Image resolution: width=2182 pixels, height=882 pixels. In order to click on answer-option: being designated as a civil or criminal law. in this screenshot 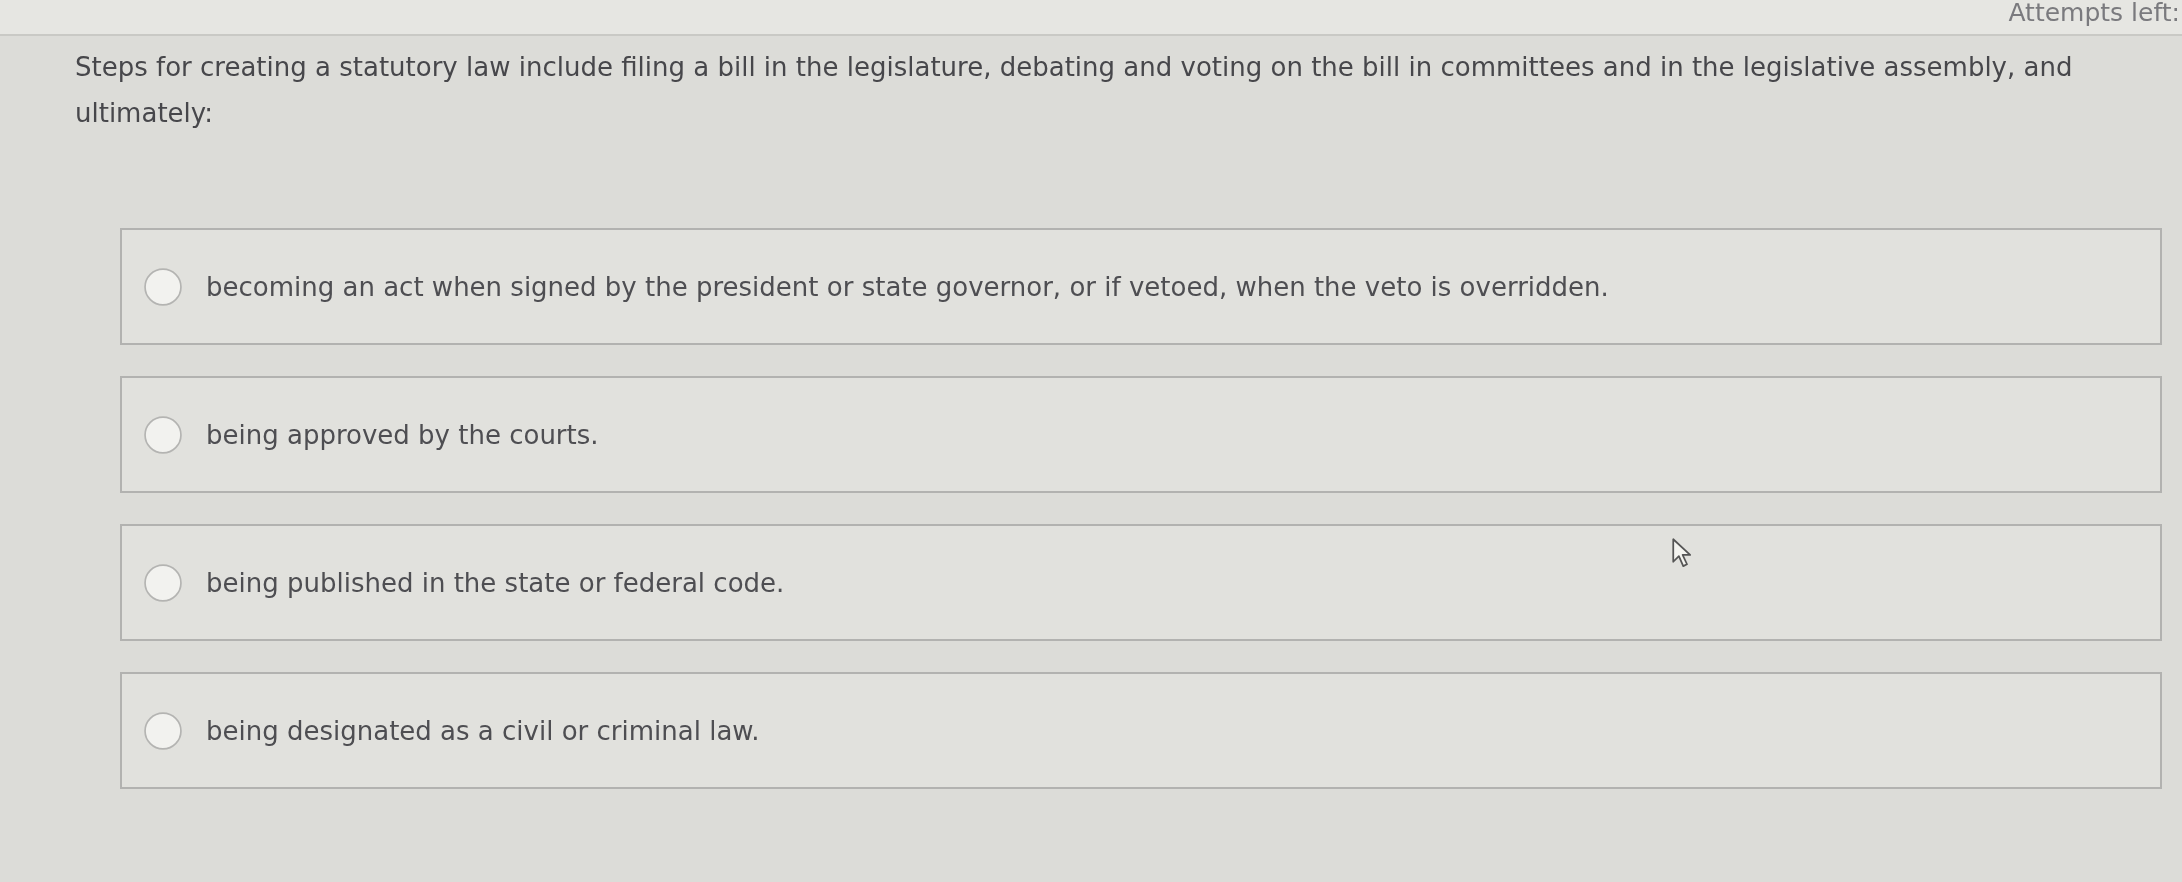, I will do `click(1141, 730)`.